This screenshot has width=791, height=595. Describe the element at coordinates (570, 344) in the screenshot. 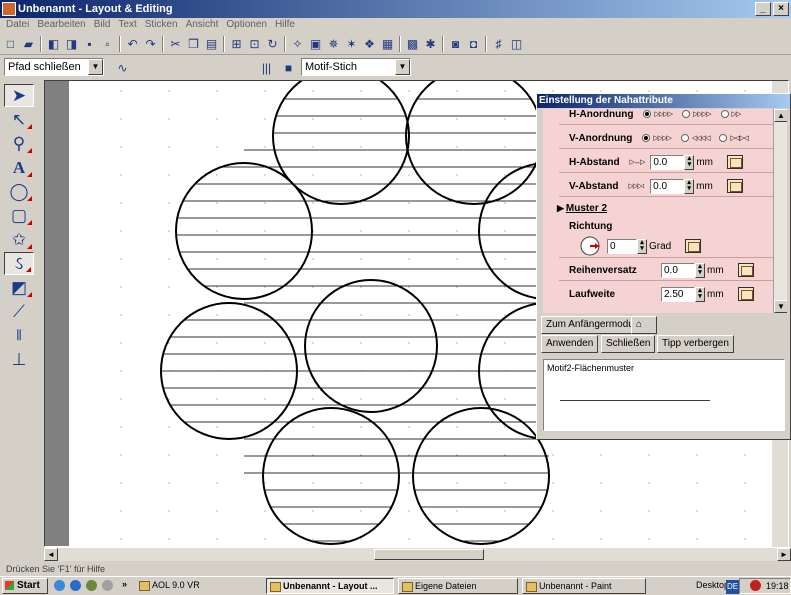

I see `apply-button: Anwenden` at that location.